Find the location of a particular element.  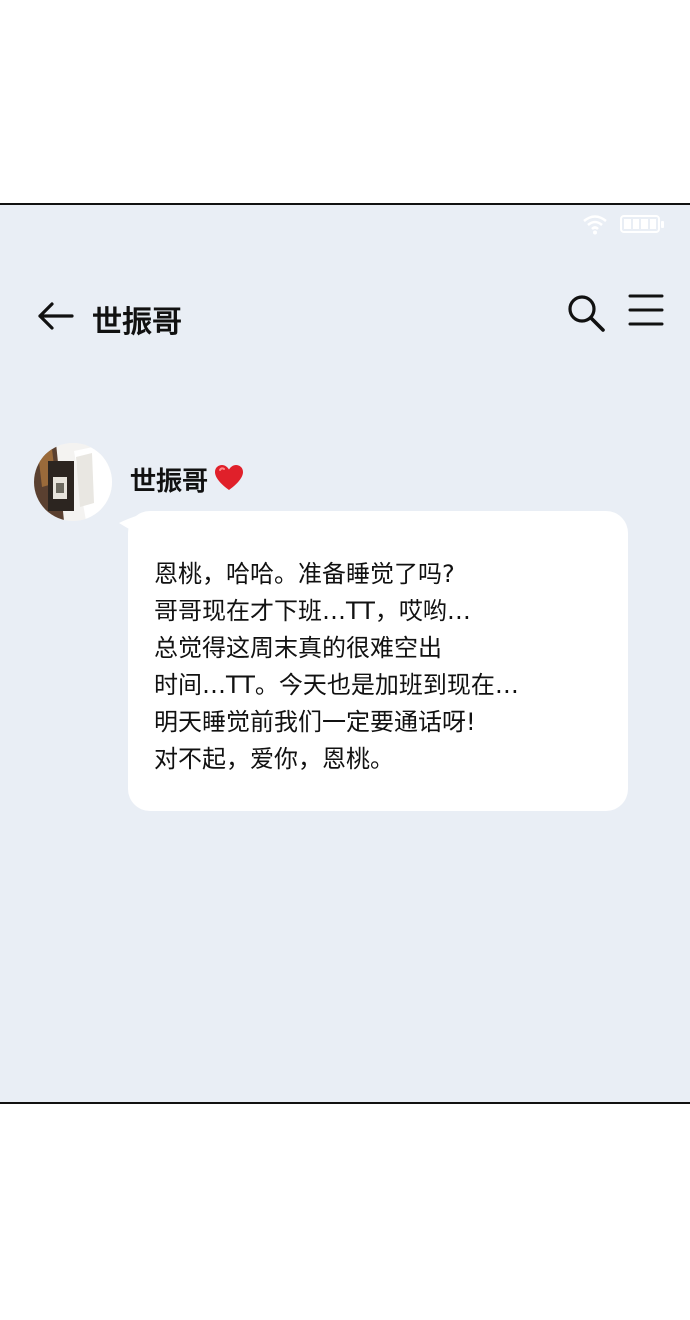

avatar is located at coordinates (73, 482).